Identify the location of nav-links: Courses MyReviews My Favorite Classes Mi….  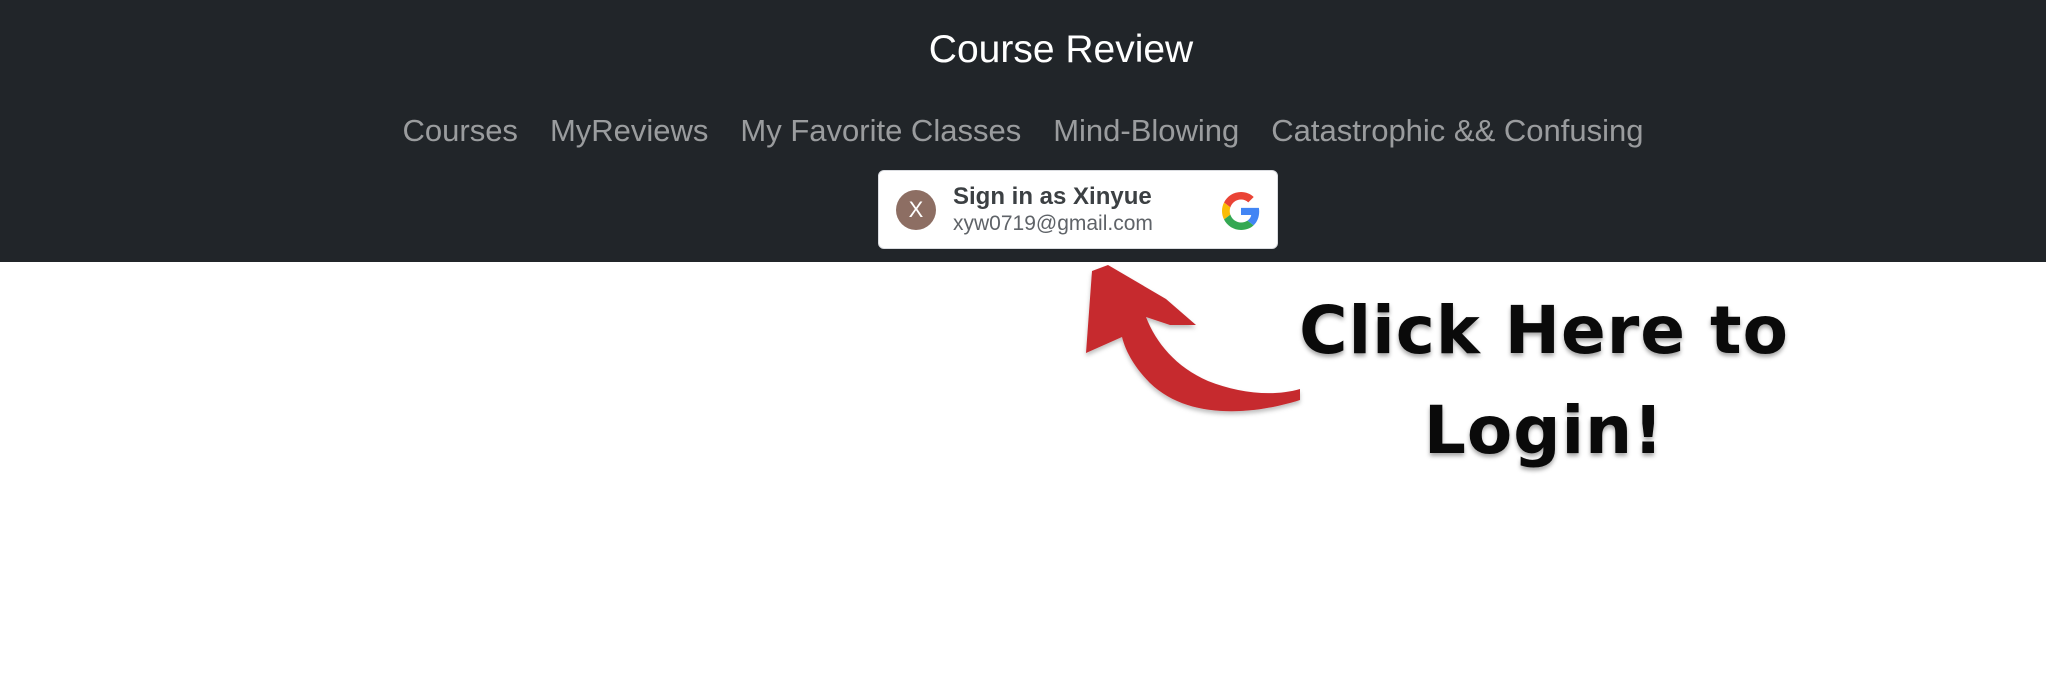
(1023, 131).